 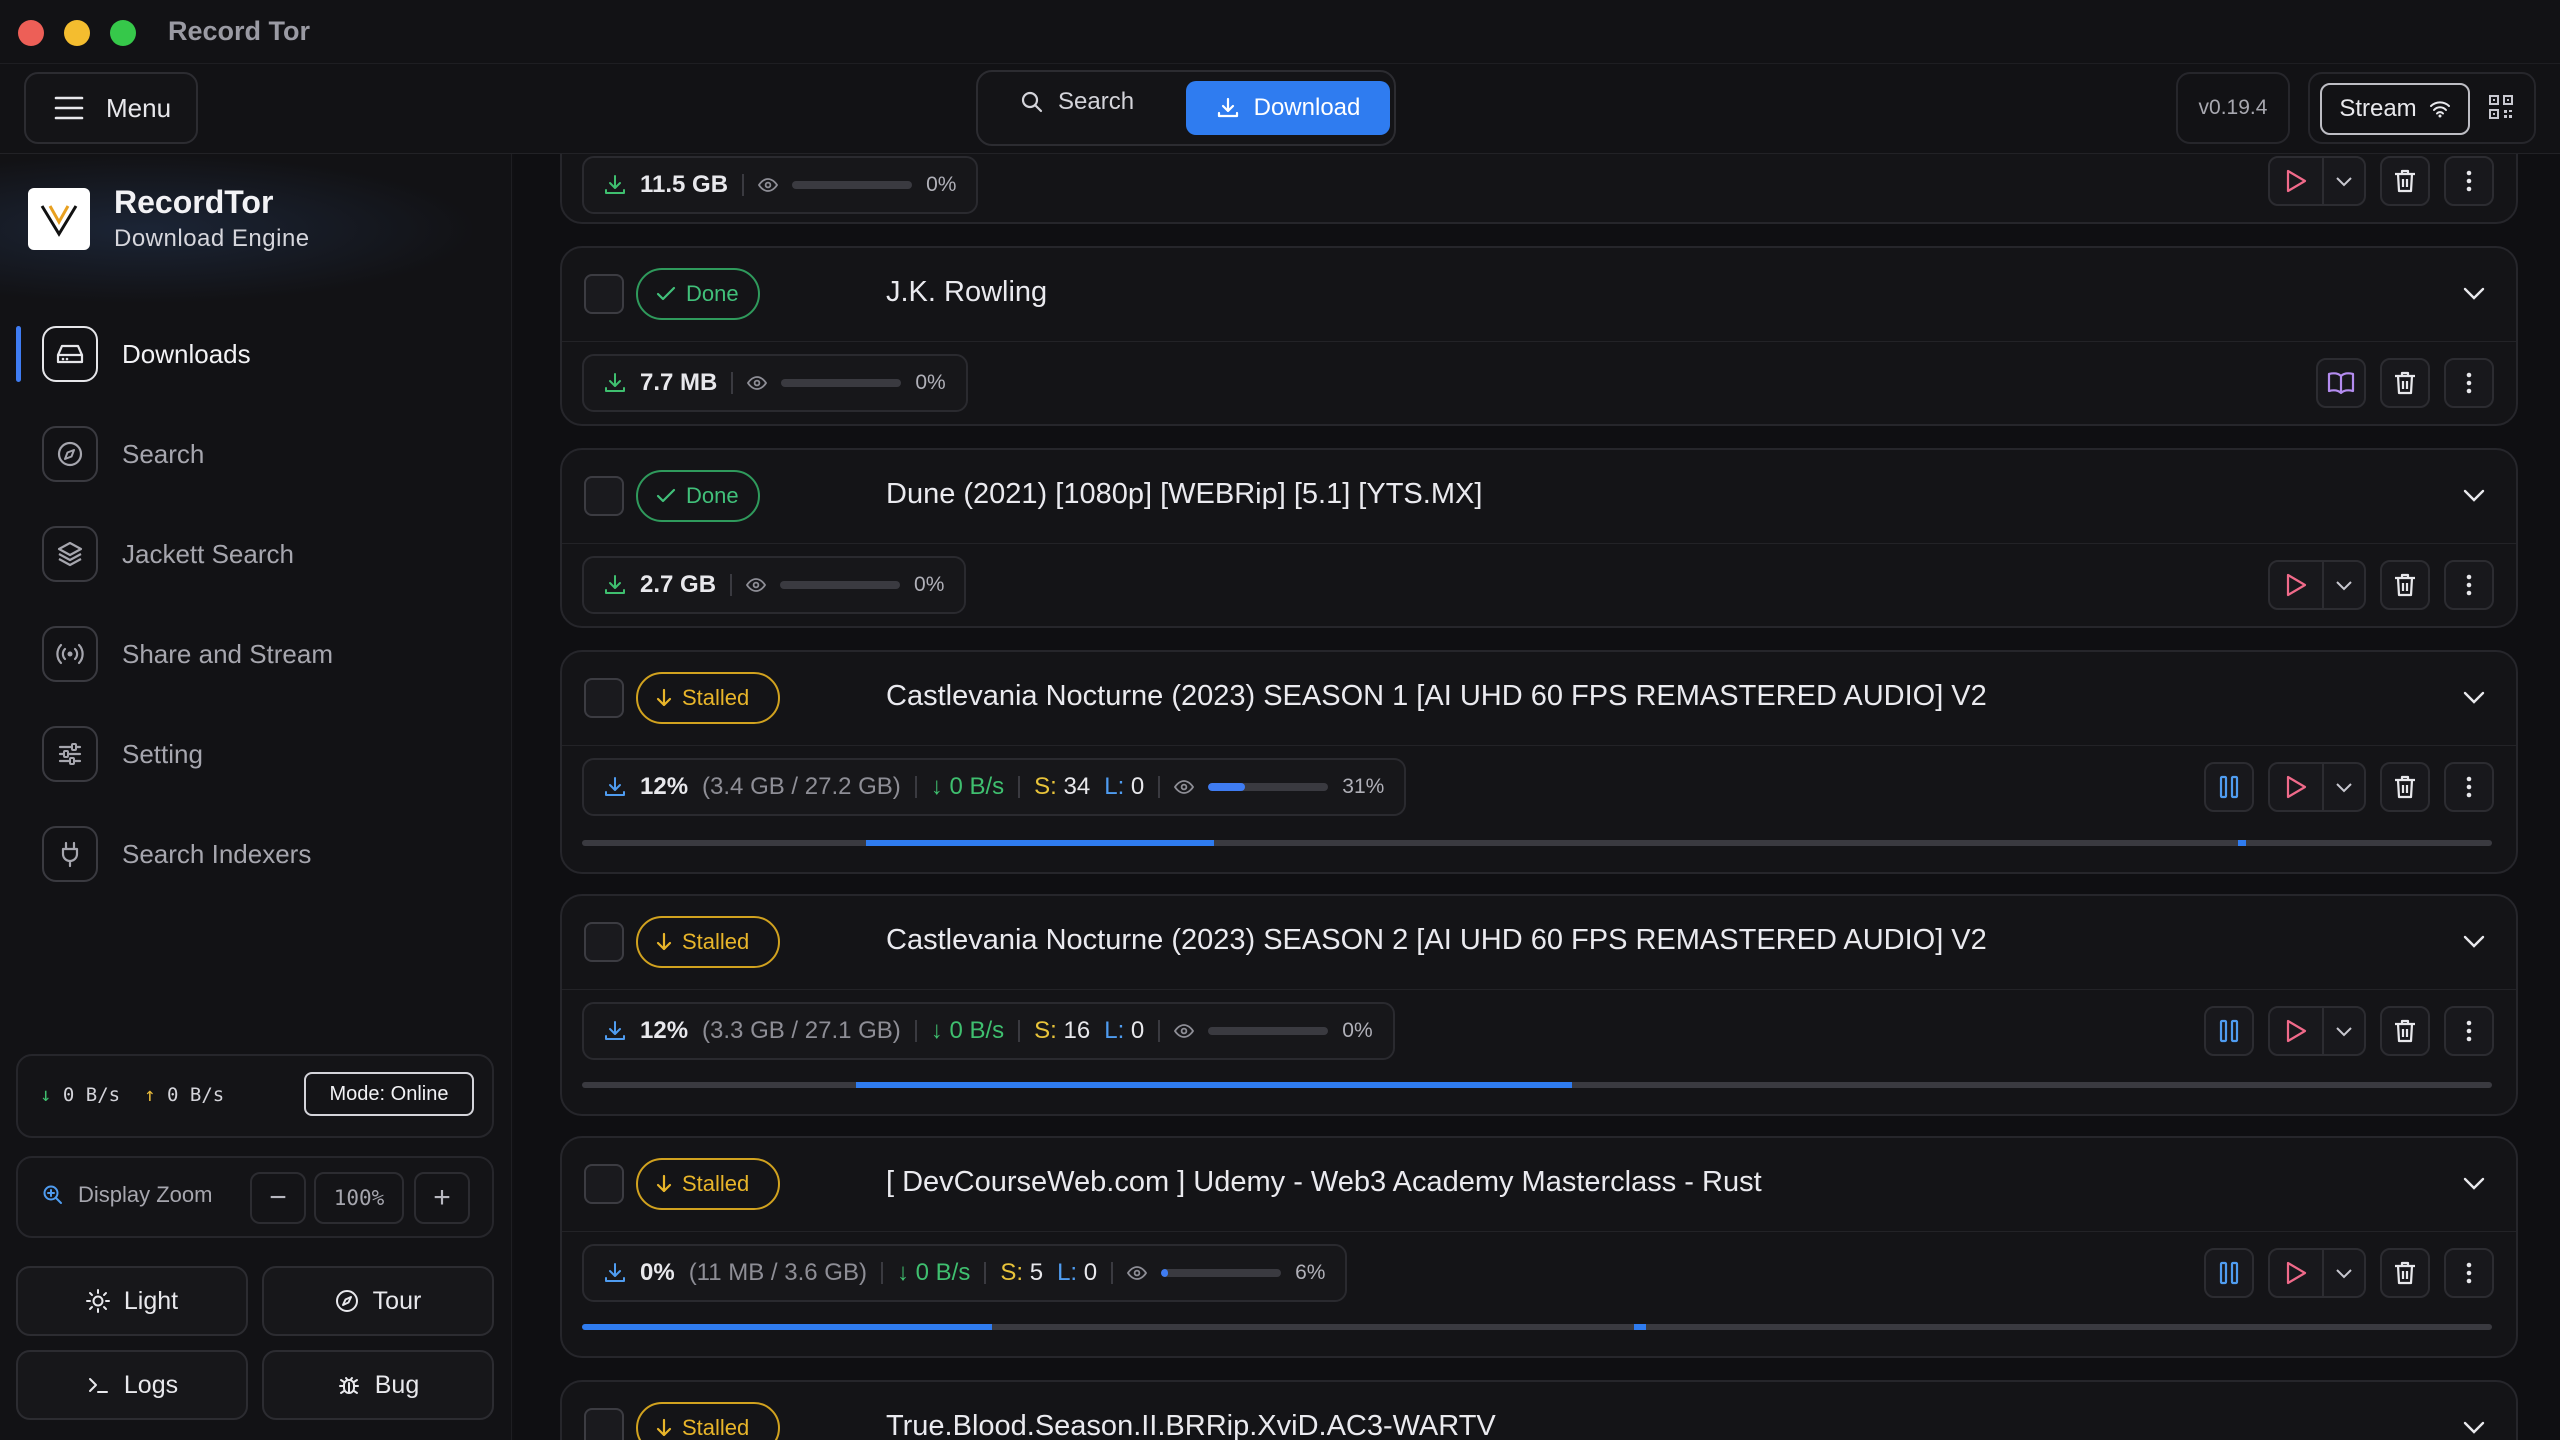 What do you see at coordinates (346, 1301) in the screenshot?
I see `compass-icon` at bounding box center [346, 1301].